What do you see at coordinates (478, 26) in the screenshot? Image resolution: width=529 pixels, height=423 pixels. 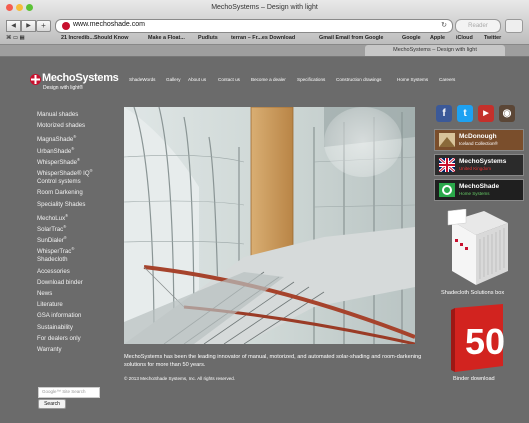 I see `reader-button: Reader` at bounding box center [478, 26].